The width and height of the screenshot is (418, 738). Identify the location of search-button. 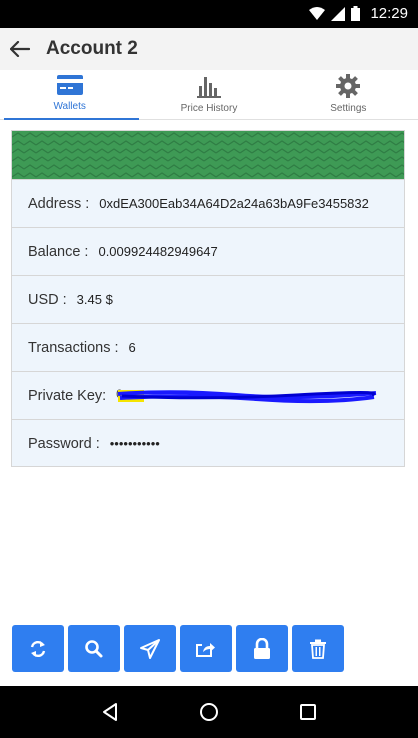
(94, 648).